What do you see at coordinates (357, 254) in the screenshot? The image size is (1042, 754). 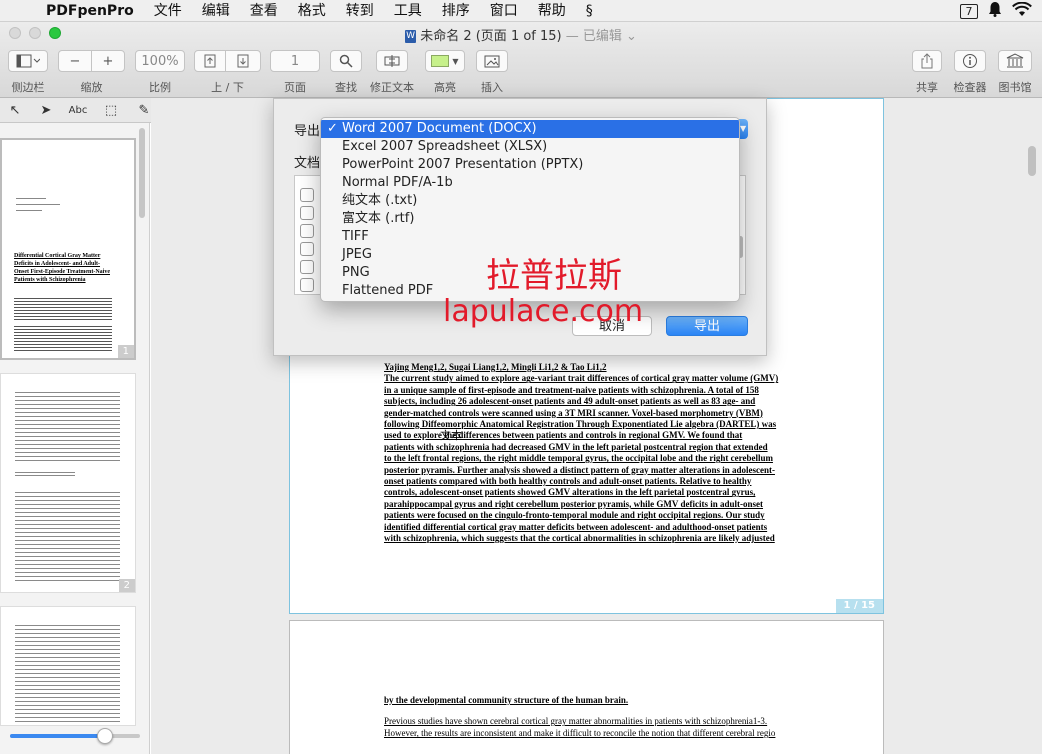 I see `format-option-label: JPEG` at bounding box center [357, 254].